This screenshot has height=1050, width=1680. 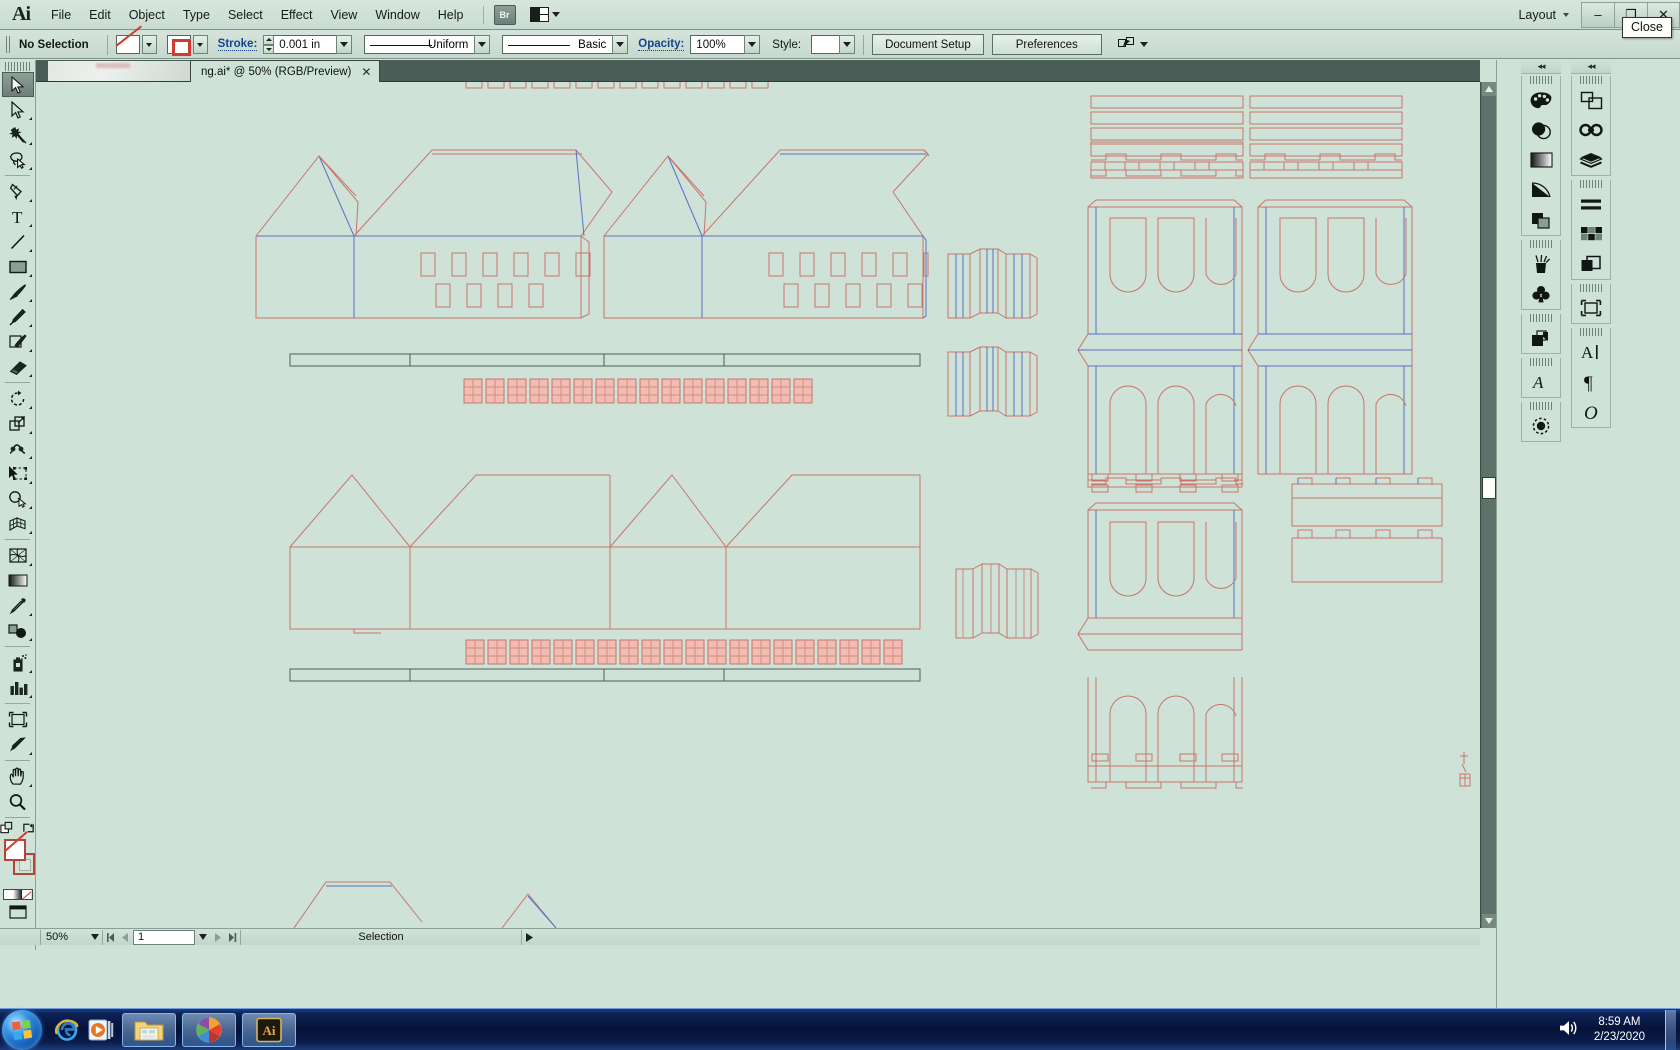 What do you see at coordinates (661, 44) in the screenshot?
I see `opacity-label: Opacity:` at bounding box center [661, 44].